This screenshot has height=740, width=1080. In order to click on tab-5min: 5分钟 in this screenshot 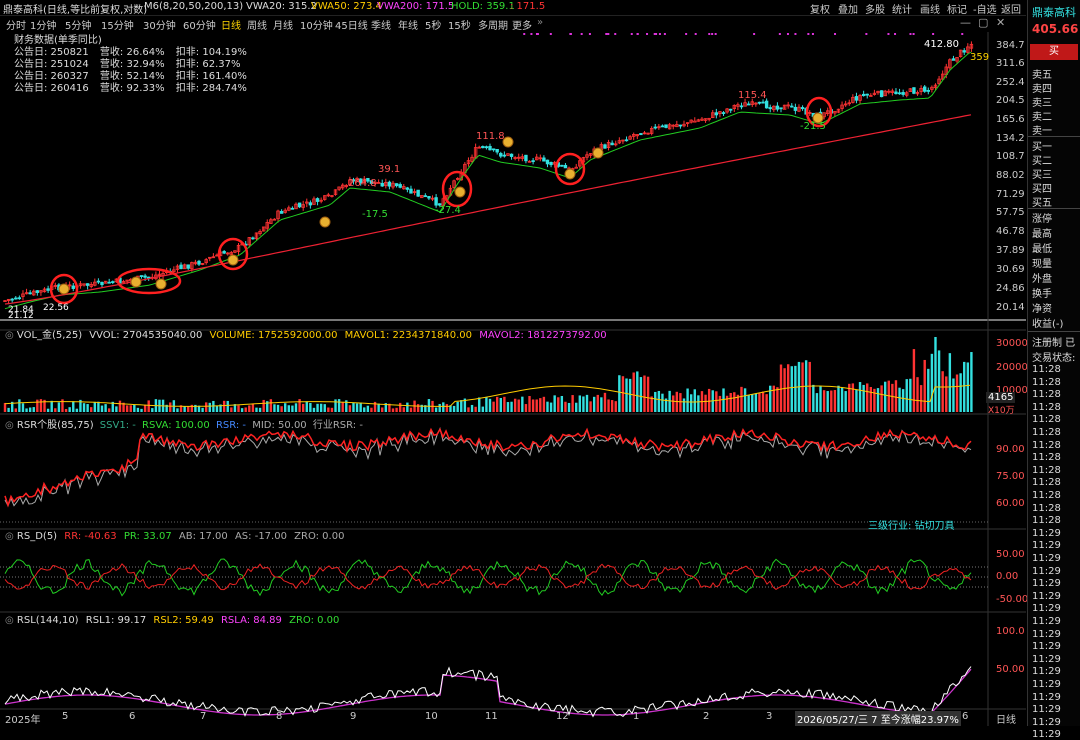, I will do `click(78, 24)`.